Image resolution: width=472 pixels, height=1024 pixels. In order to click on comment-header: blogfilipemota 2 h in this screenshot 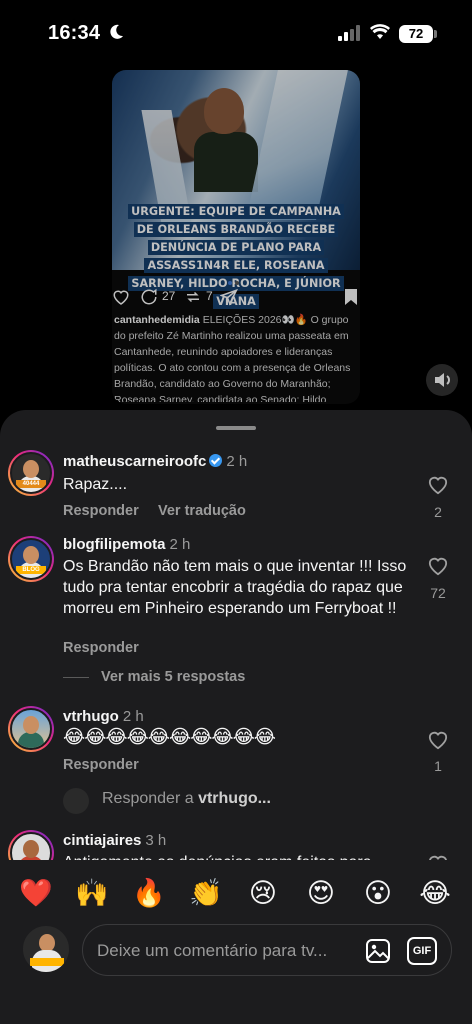, I will do `click(126, 544)`.